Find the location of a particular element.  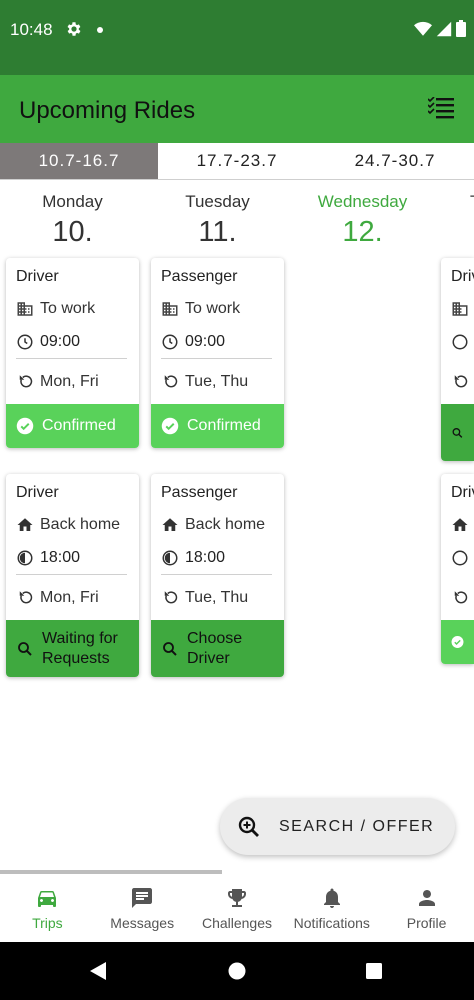

status-line-1: Waiting for is located at coordinates (80, 638).